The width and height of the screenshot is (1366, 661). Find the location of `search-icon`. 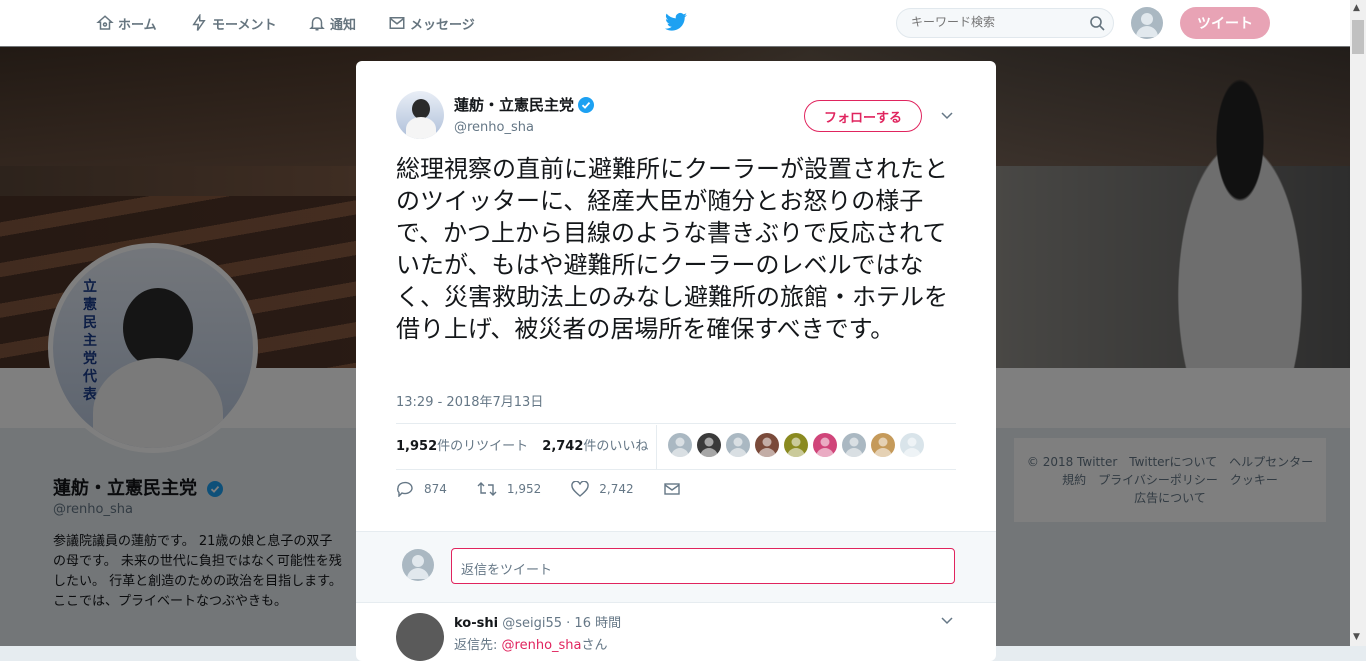

search-icon is located at coordinates (1097, 23).